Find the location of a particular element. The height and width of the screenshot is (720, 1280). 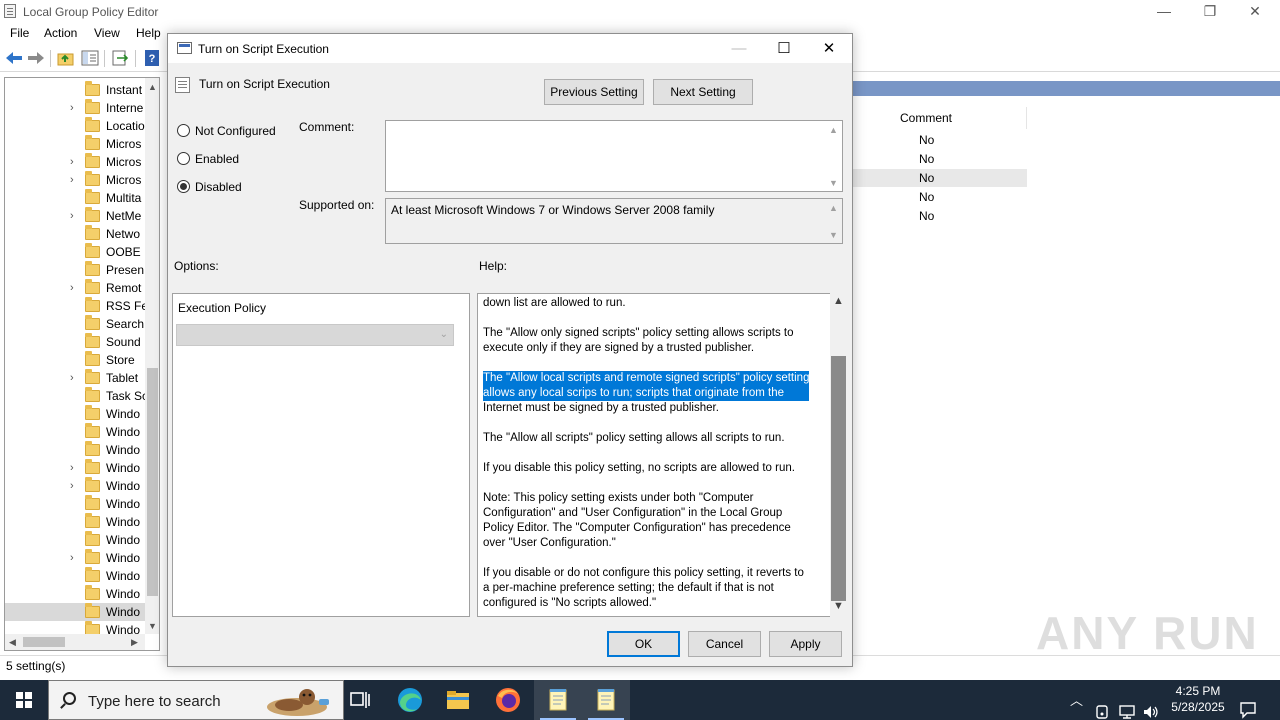

minimize-button: — is located at coordinates (1164, 11).